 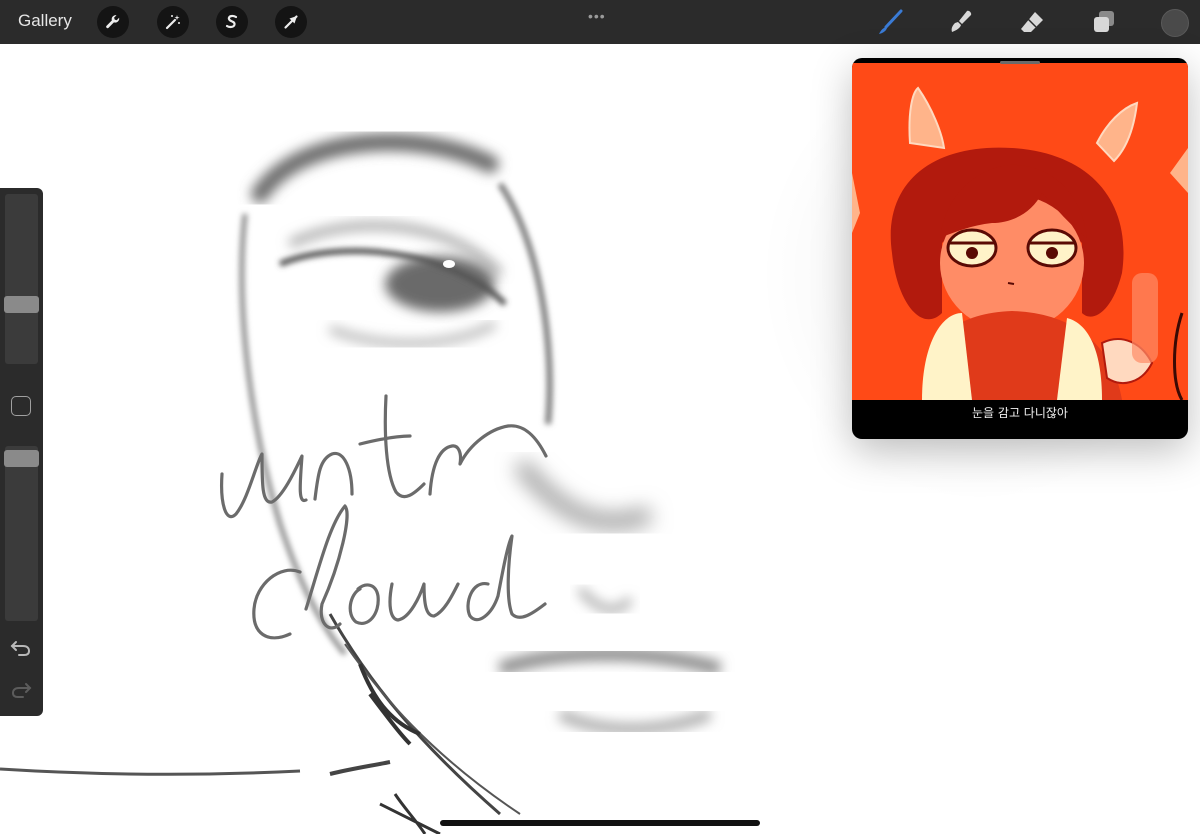 I want to click on actions-button, so click(x=113, y=22).